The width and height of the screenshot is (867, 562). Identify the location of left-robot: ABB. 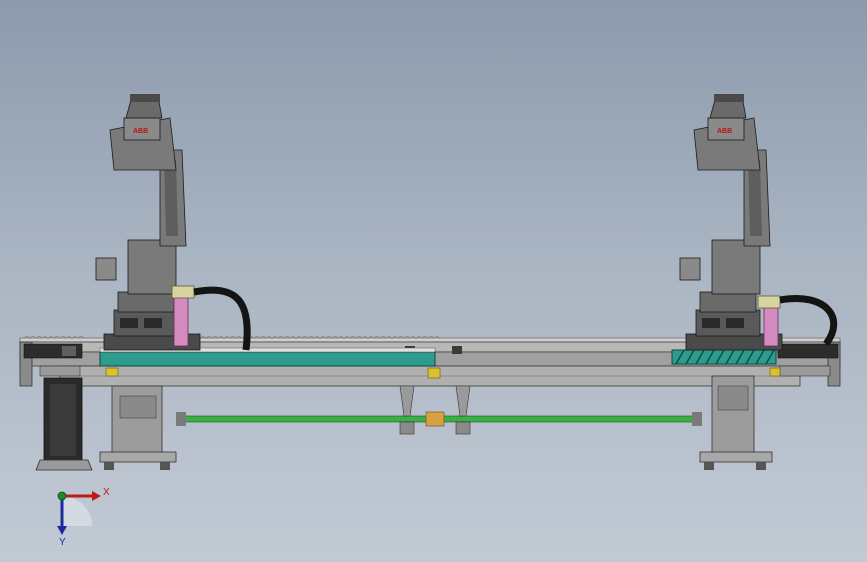
(173, 222).